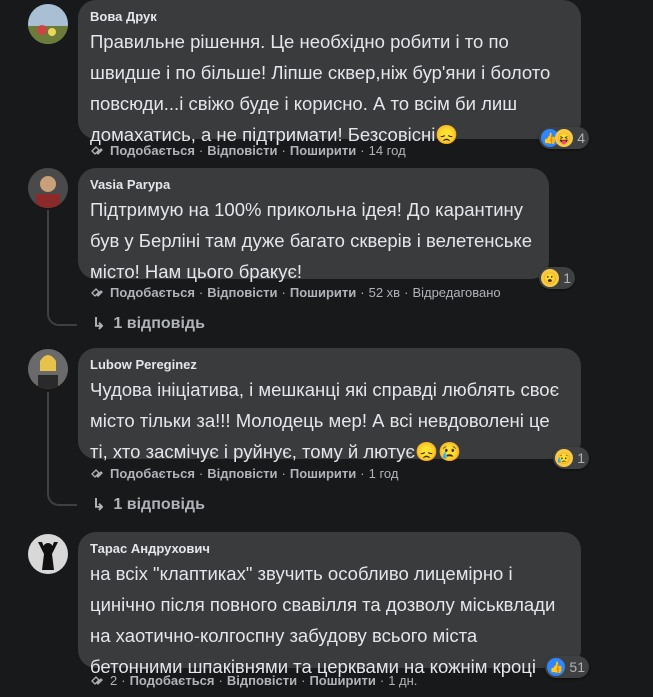 The image size is (653, 697). I want to click on sad-icon: 😥, so click(564, 458).